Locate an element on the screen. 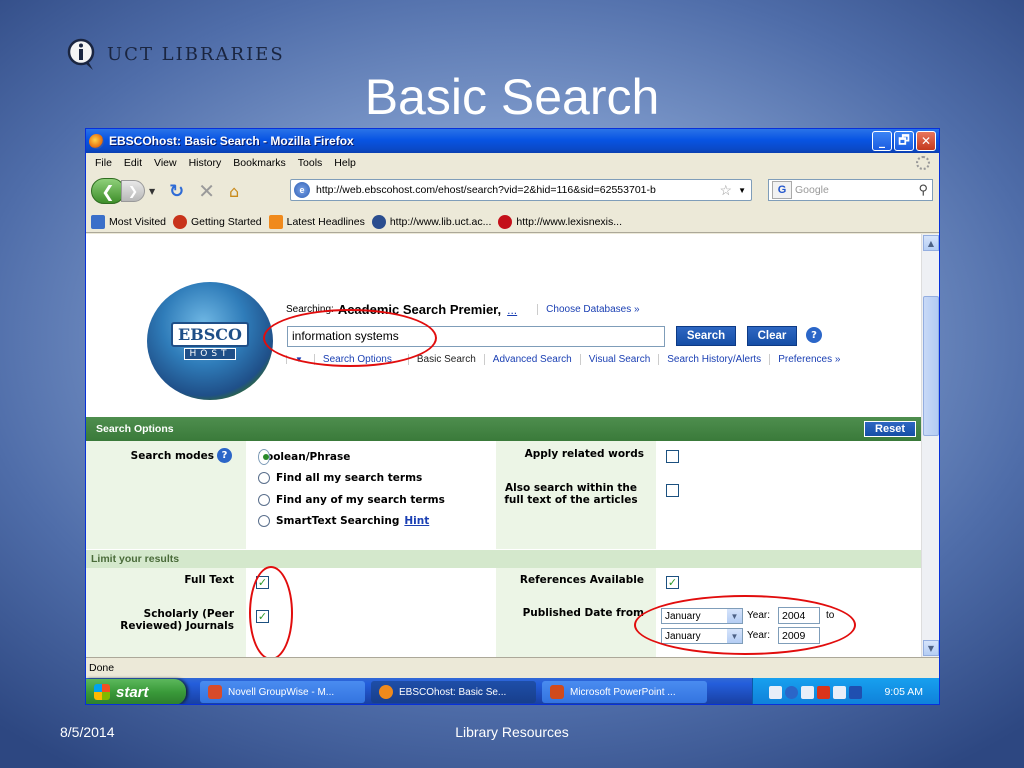  display-tray-icon is located at coordinates (839, 692).